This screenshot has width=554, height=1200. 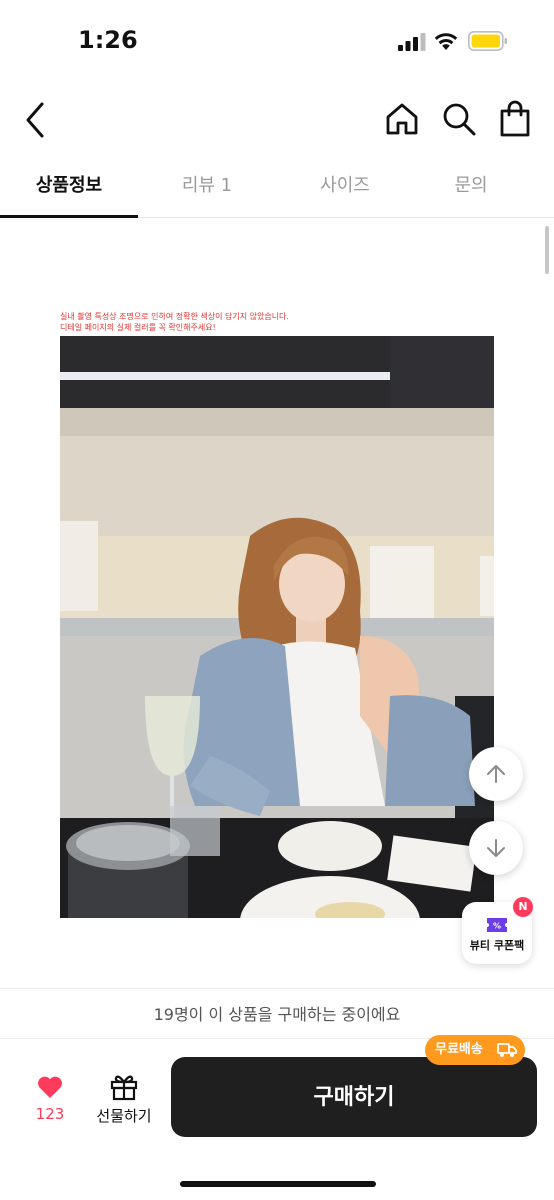 I want to click on free-shipping-label: 무료배송, so click(x=459, y=1049).